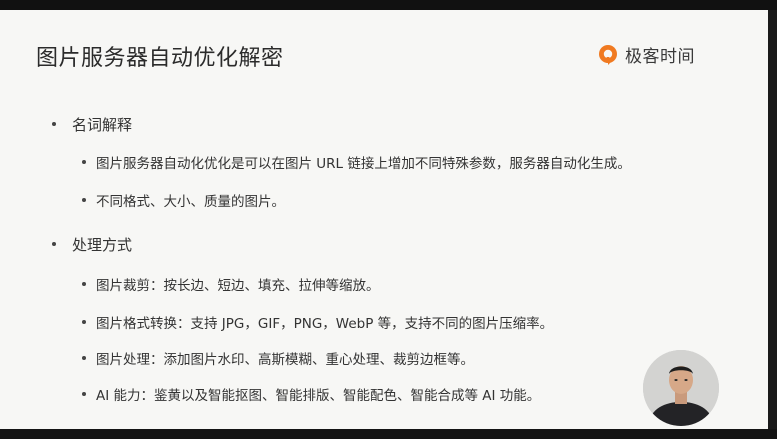  What do you see at coordinates (660, 57) in the screenshot?
I see `brand-name: 极客时间` at bounding box center [660, 57].